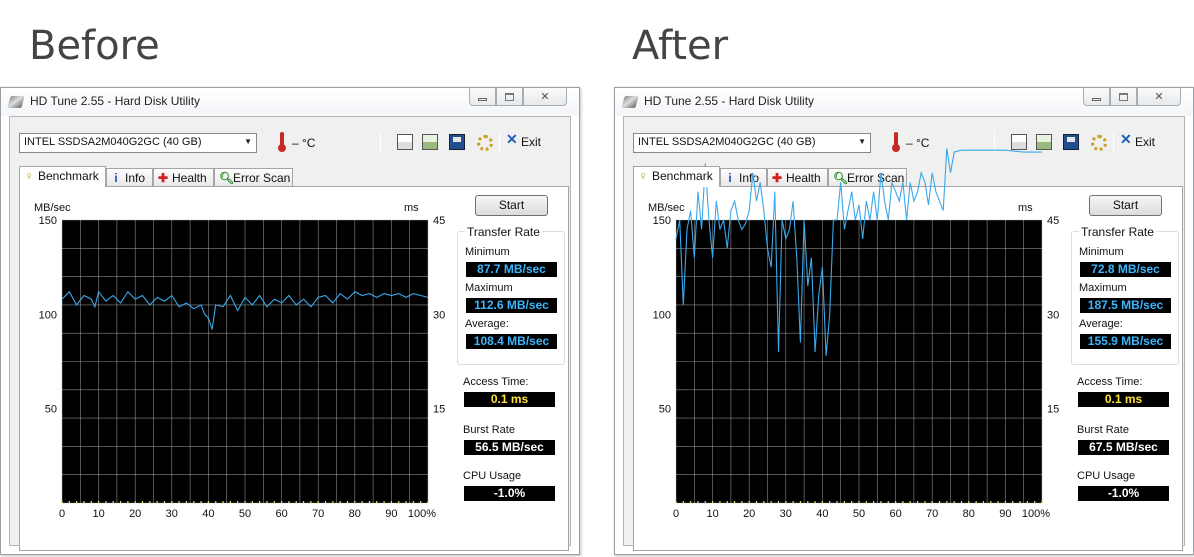  I want to click on x-tick-label: 0, so click(676, 514).